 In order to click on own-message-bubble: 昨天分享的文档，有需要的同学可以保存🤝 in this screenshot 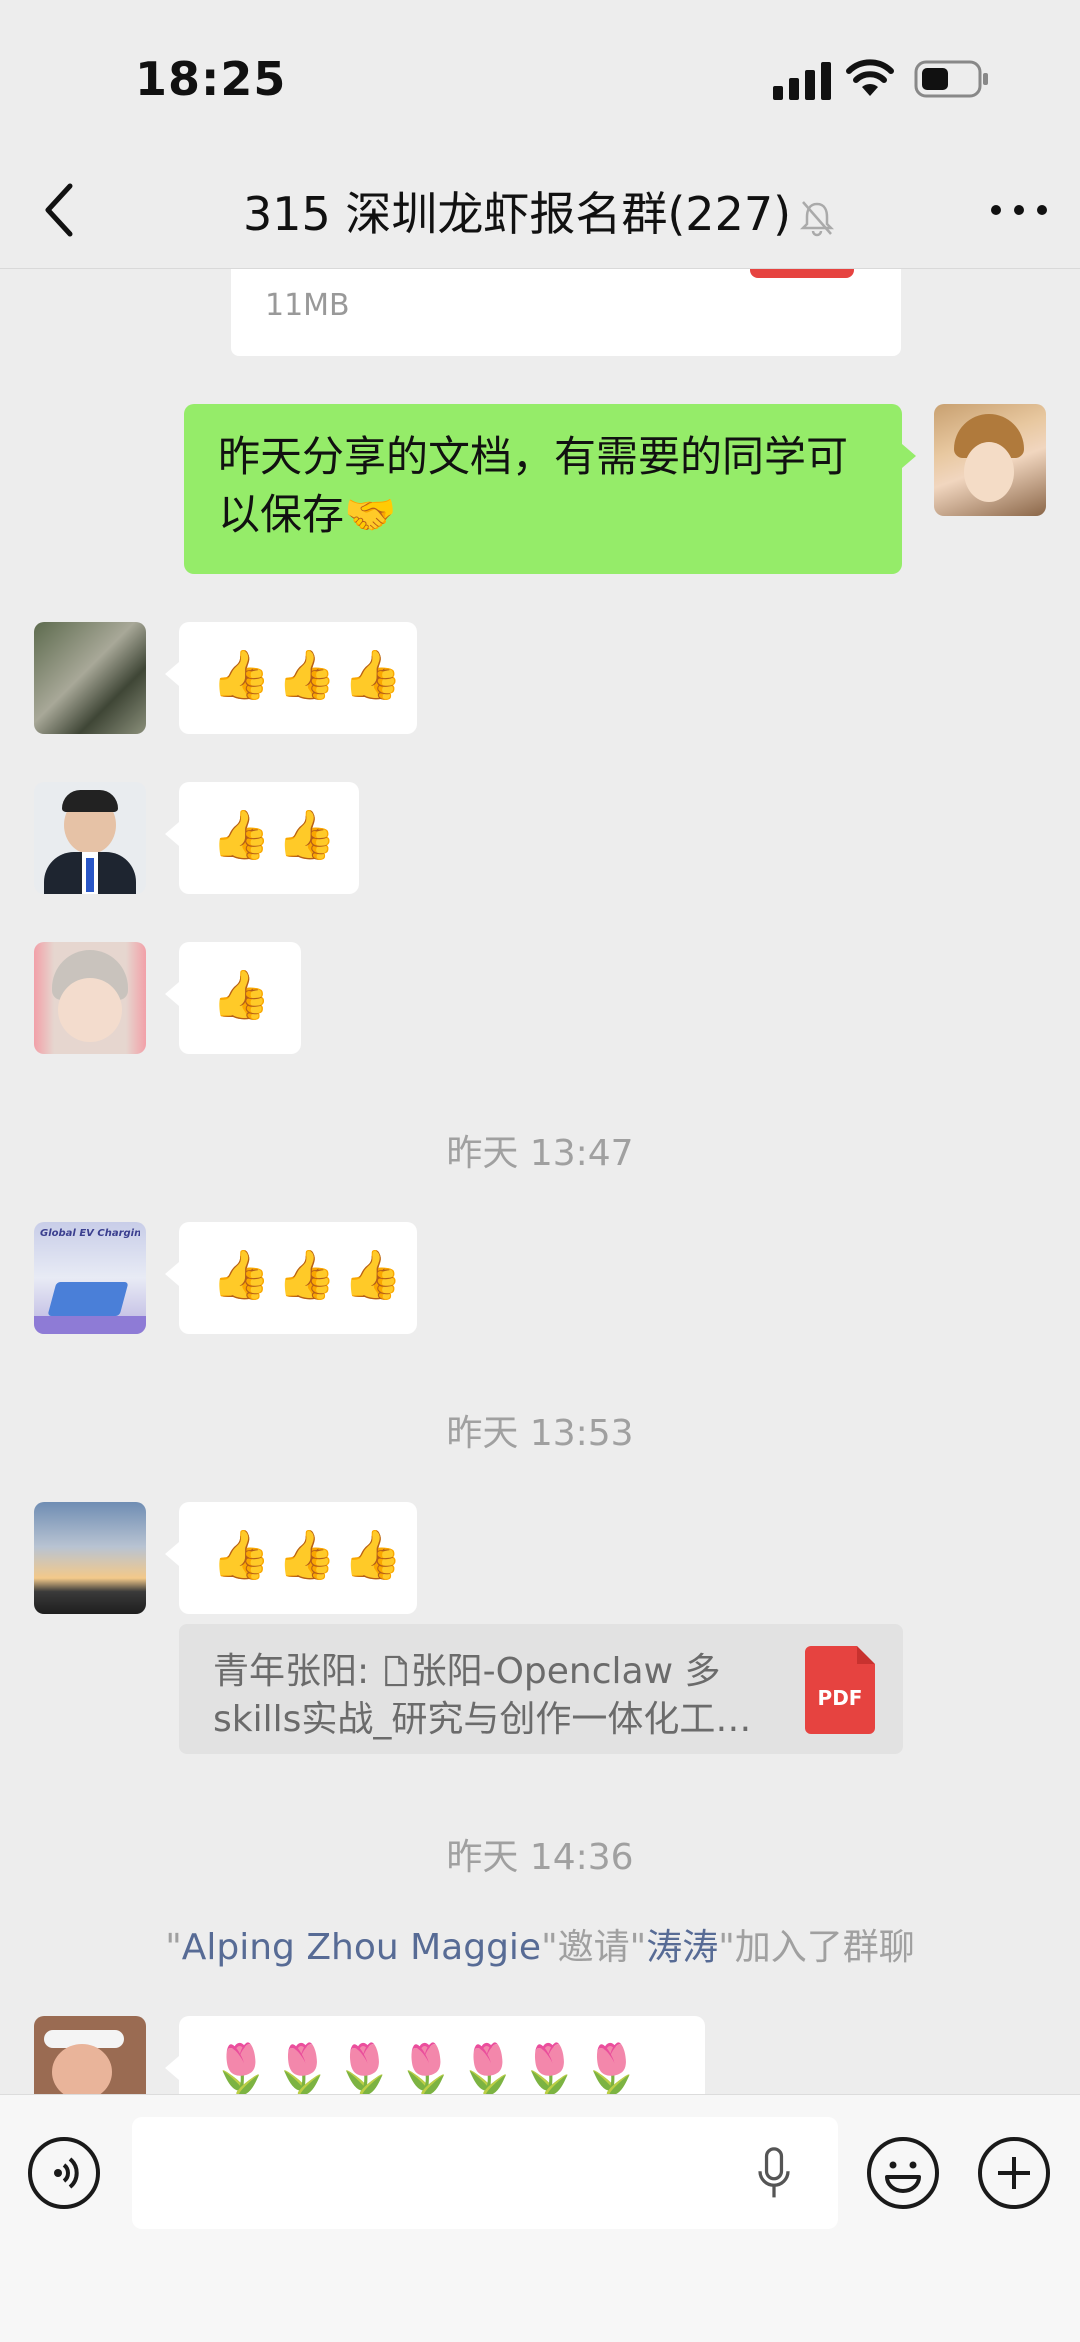, I will do `click(550, 489)`.